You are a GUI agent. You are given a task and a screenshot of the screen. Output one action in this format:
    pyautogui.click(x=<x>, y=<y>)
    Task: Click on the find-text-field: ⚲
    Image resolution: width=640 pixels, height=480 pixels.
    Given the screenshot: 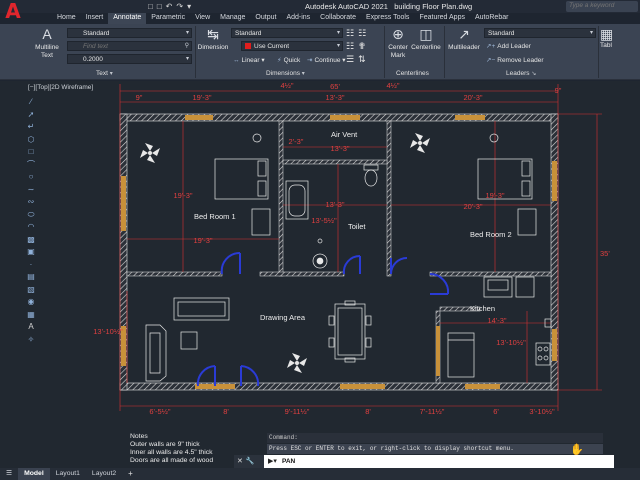 What is the action you would take?
    pyautogui.click(x=129, y=46)
    